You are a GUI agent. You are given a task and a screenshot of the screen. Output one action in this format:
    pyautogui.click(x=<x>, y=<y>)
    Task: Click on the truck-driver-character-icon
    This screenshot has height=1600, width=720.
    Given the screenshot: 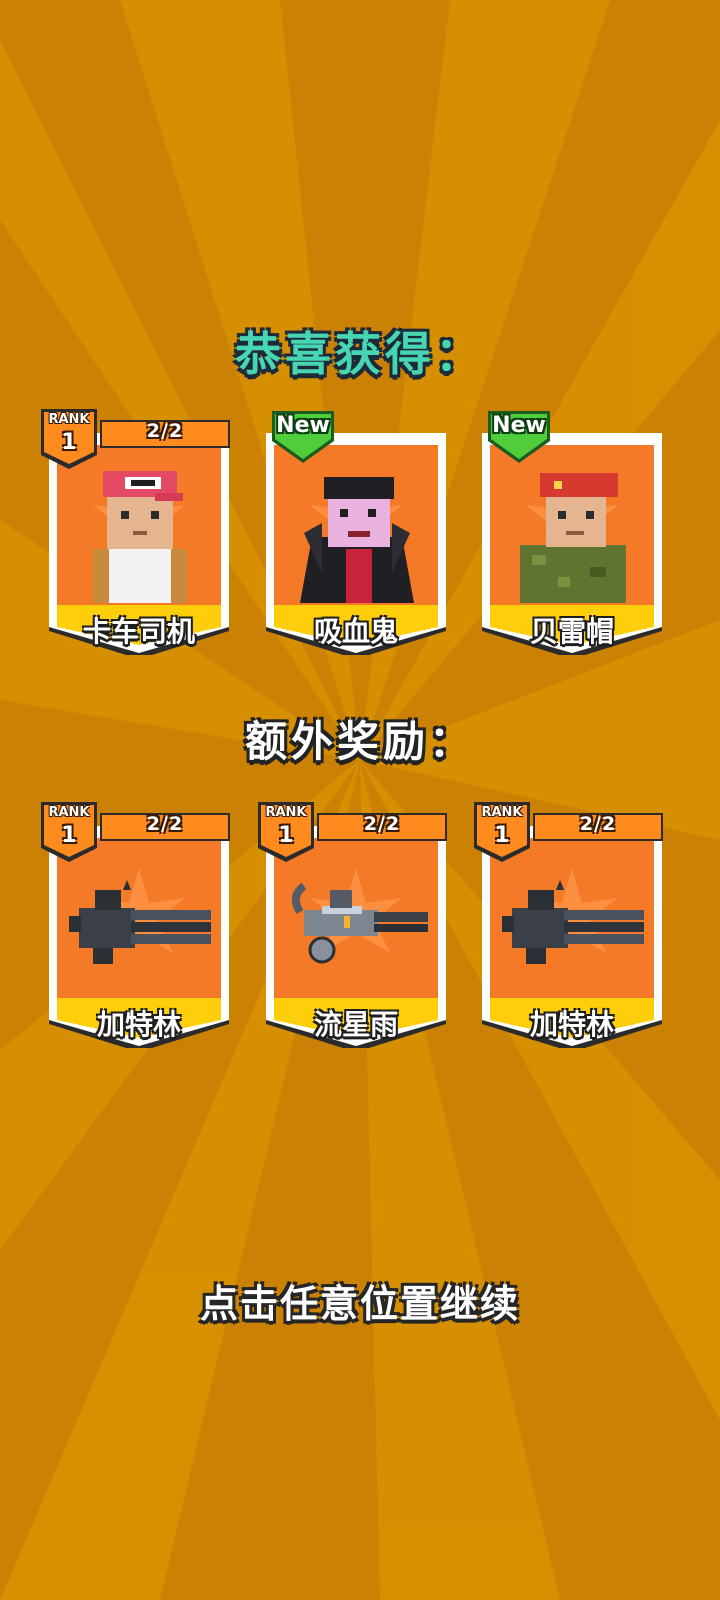 What is the action you would take?
    pyautogui.click(x=140, y=537)
    